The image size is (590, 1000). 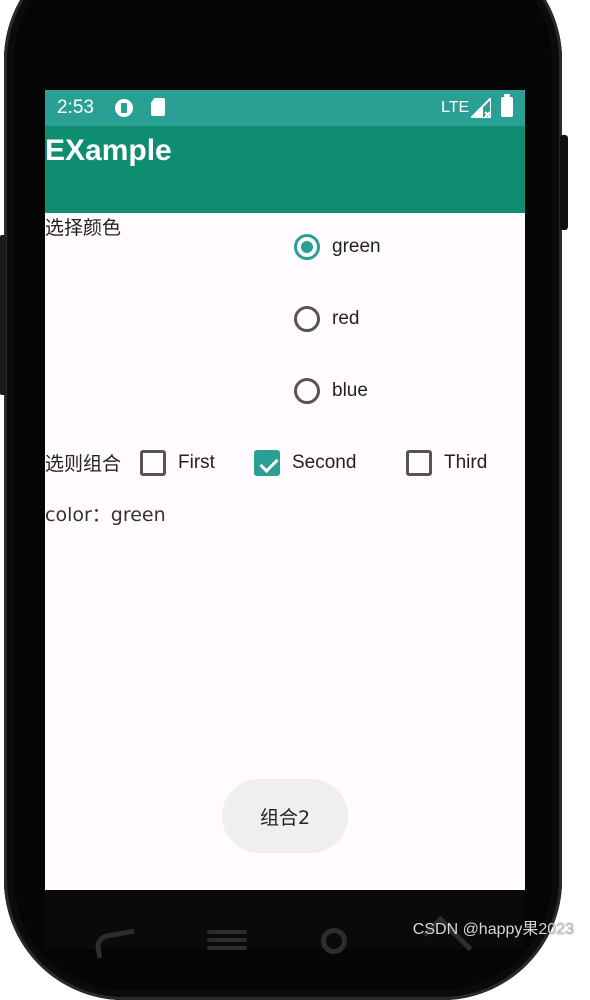 What do you see at coordinates (350, 390) in the screenshot?
I see `radio-label-blue: blue` at bounding box center [350, 390].